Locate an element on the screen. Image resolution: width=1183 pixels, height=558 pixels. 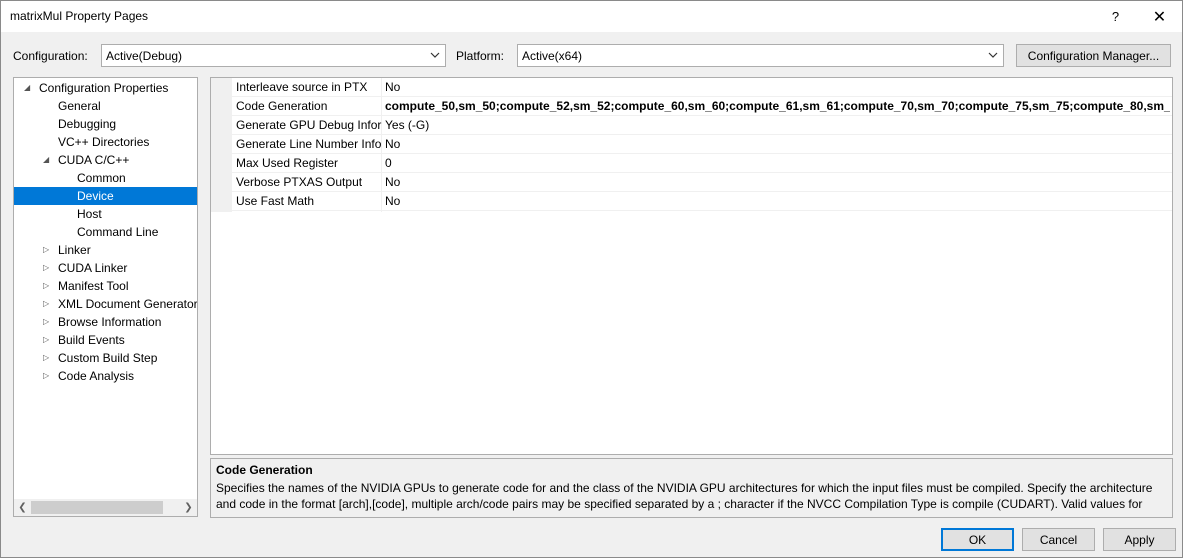
tree-item-label: Configuration Properties is located at coordinates (104, 88).